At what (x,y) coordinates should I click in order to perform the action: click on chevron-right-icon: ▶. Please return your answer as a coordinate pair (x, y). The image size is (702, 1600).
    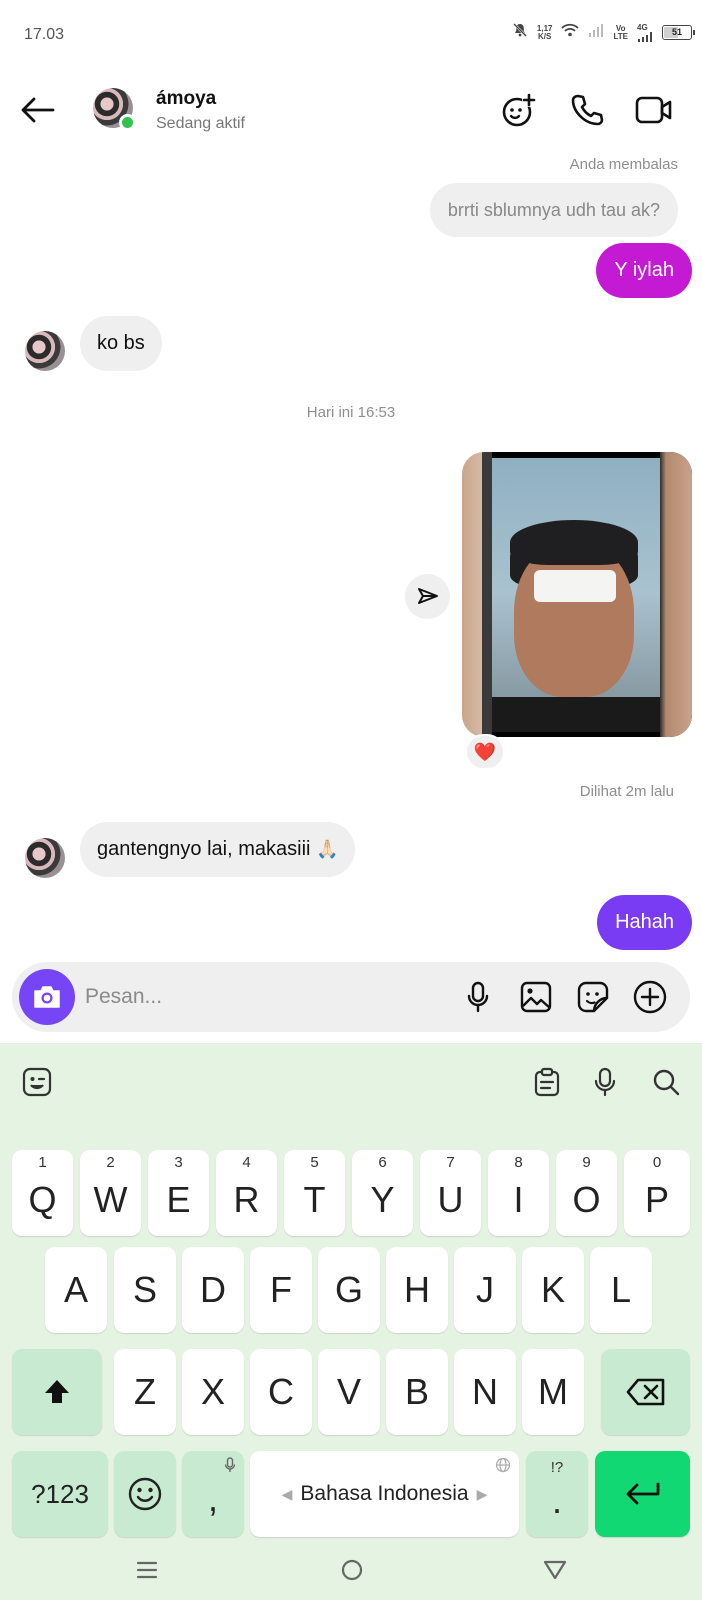
    Looking at the image, I should click on (482, 1493).